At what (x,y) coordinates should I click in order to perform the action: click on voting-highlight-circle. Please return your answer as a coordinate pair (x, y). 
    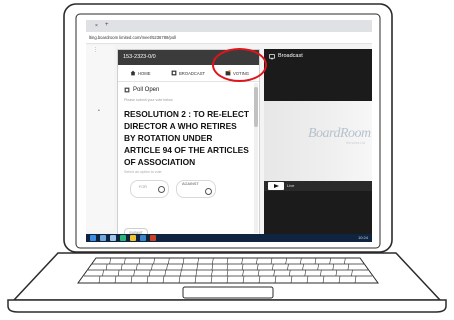
    Looking at the image, I should click on (239, 65).